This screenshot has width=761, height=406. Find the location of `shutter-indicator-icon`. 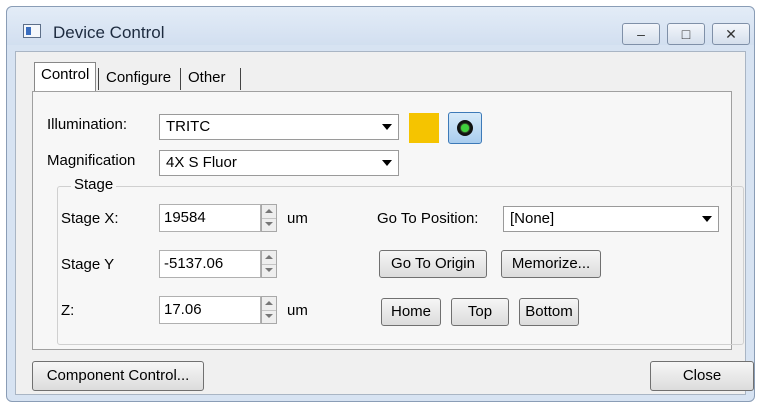

shutter-indicator-icon is located at coordinates (465, 128).